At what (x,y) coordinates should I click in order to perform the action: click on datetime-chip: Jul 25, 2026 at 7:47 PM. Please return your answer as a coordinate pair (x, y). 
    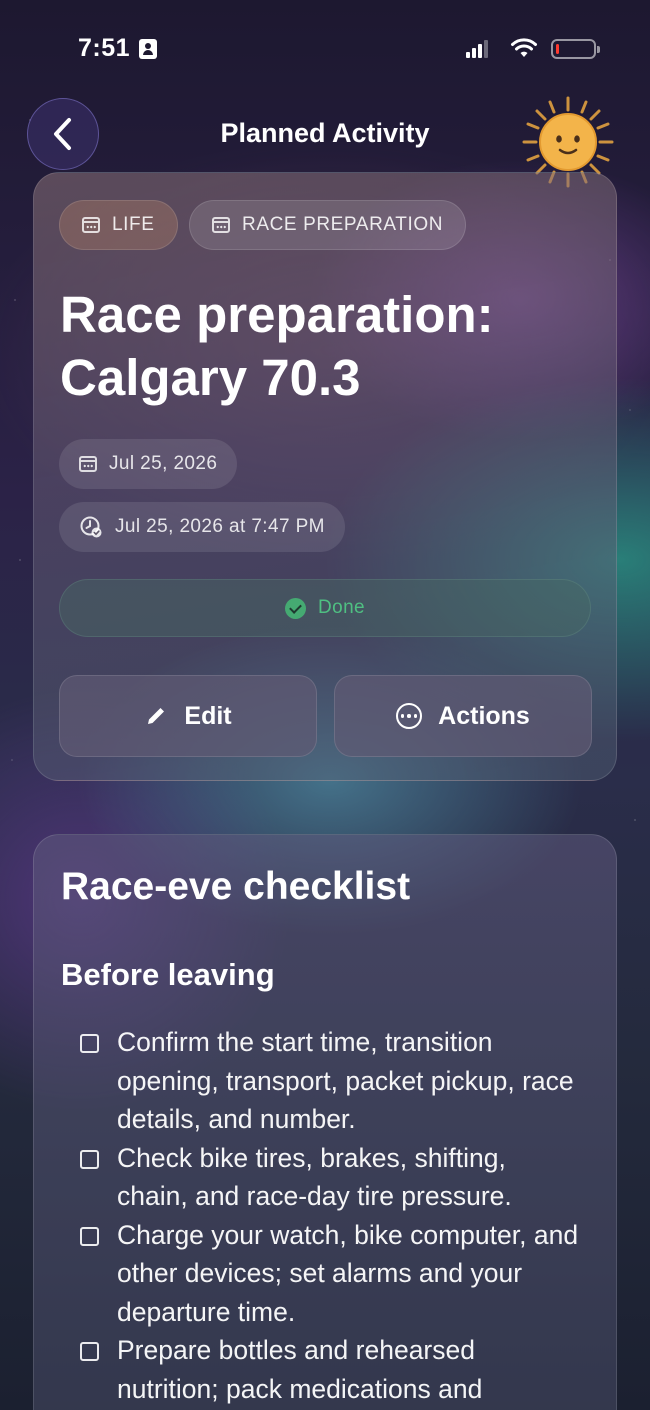
    Looking at the image, I should click on (202, 527).